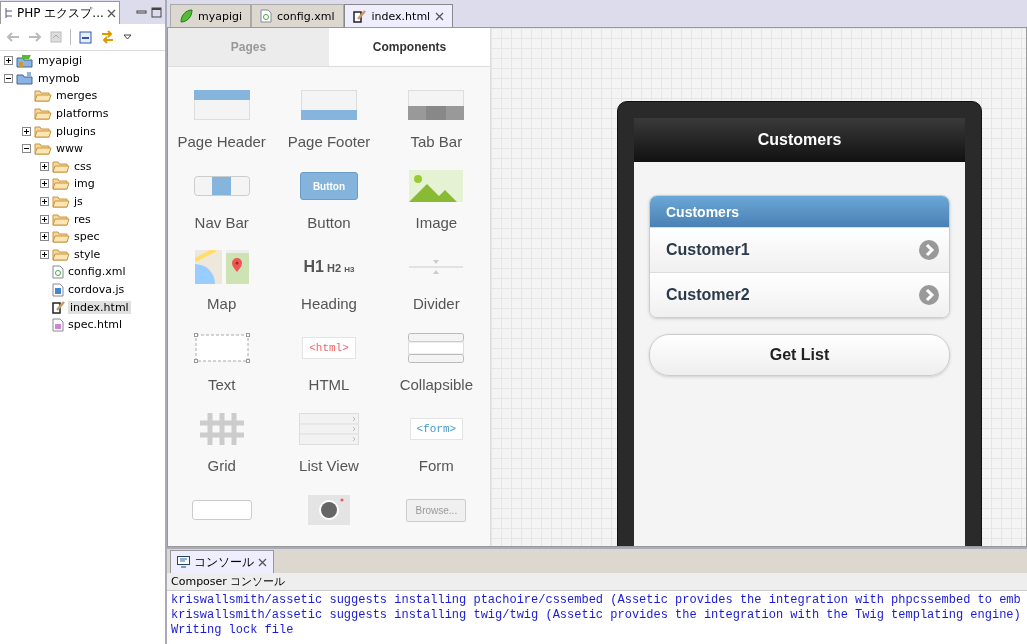  Describe the element at coordinates (799, 294) in the screenshot. I see `list-item: Customer2` at that location.